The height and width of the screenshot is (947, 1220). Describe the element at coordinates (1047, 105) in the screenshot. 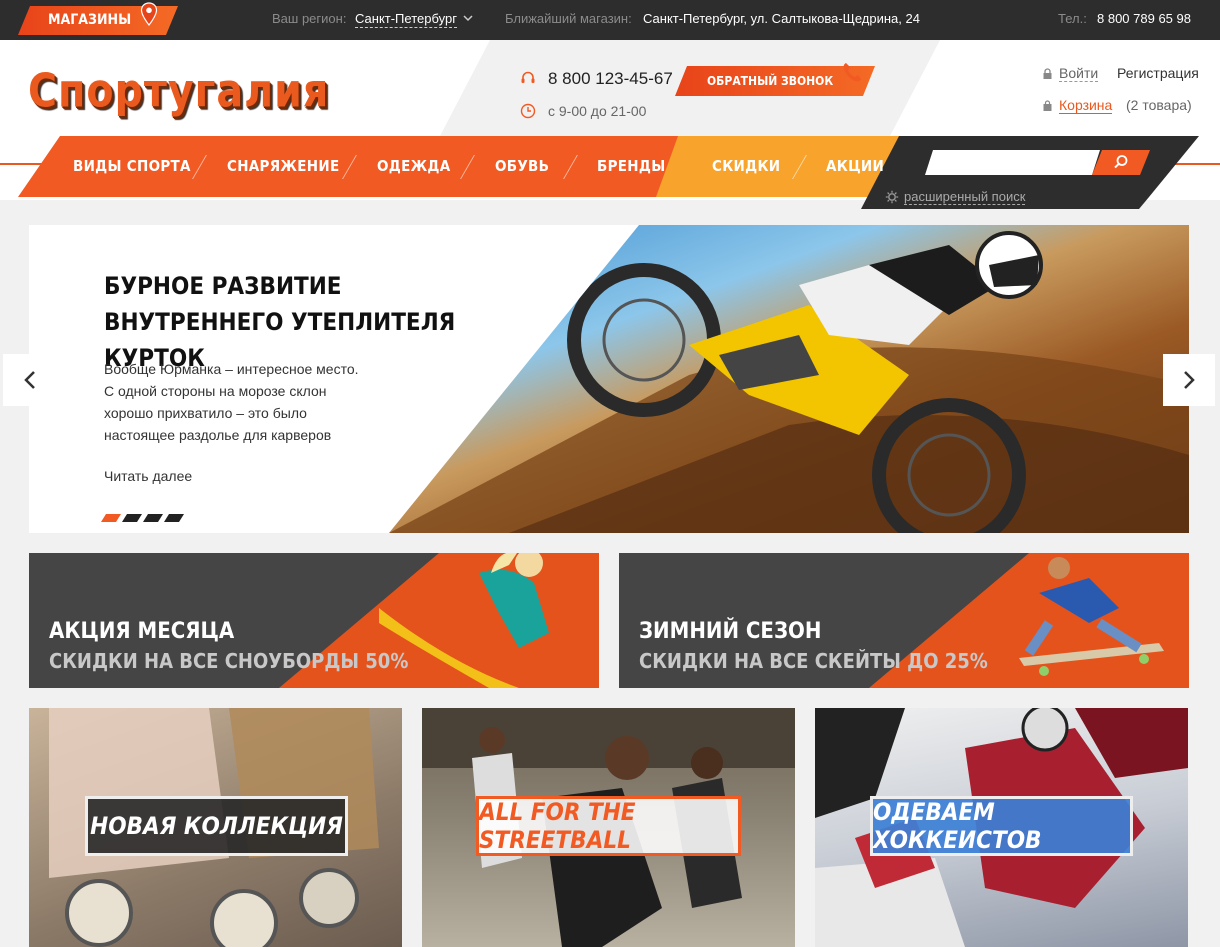

I see `bag-icon` at that location.